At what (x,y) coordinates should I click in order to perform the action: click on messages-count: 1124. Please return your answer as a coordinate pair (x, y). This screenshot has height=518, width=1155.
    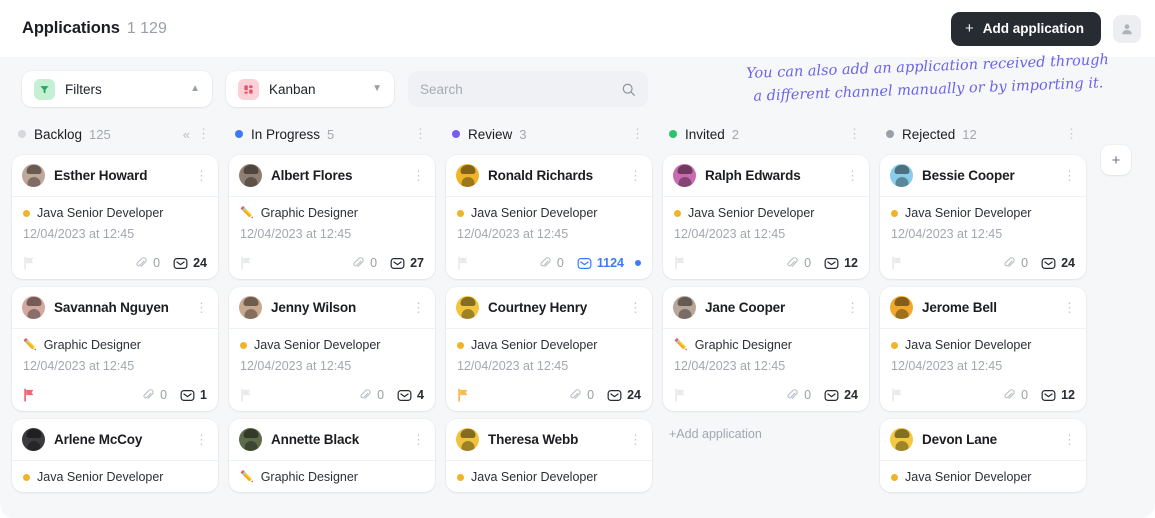
    Looking at the image, I should click on (610, 263).